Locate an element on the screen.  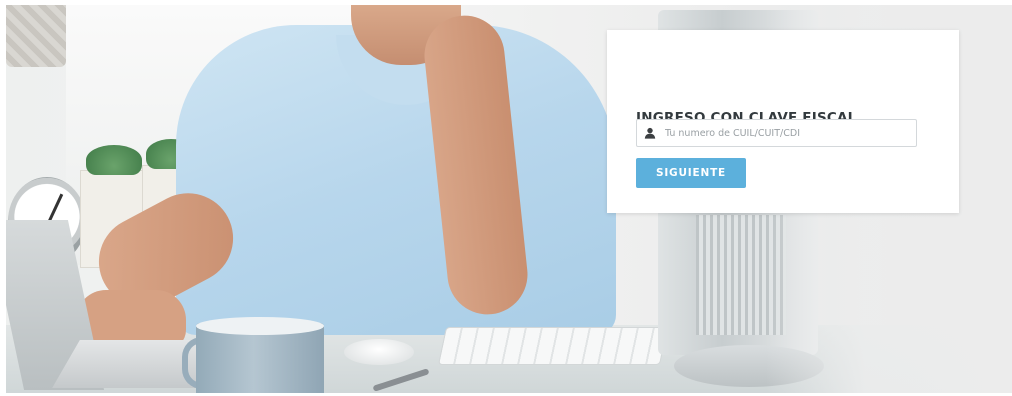
cuit-input is located at coordinates (789, 133).